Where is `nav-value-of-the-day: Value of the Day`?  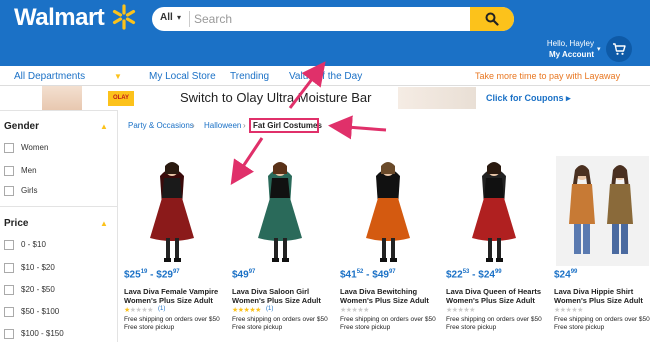 nav-value-of-the-day: Value of the Day is located at coordinates (325, 76).